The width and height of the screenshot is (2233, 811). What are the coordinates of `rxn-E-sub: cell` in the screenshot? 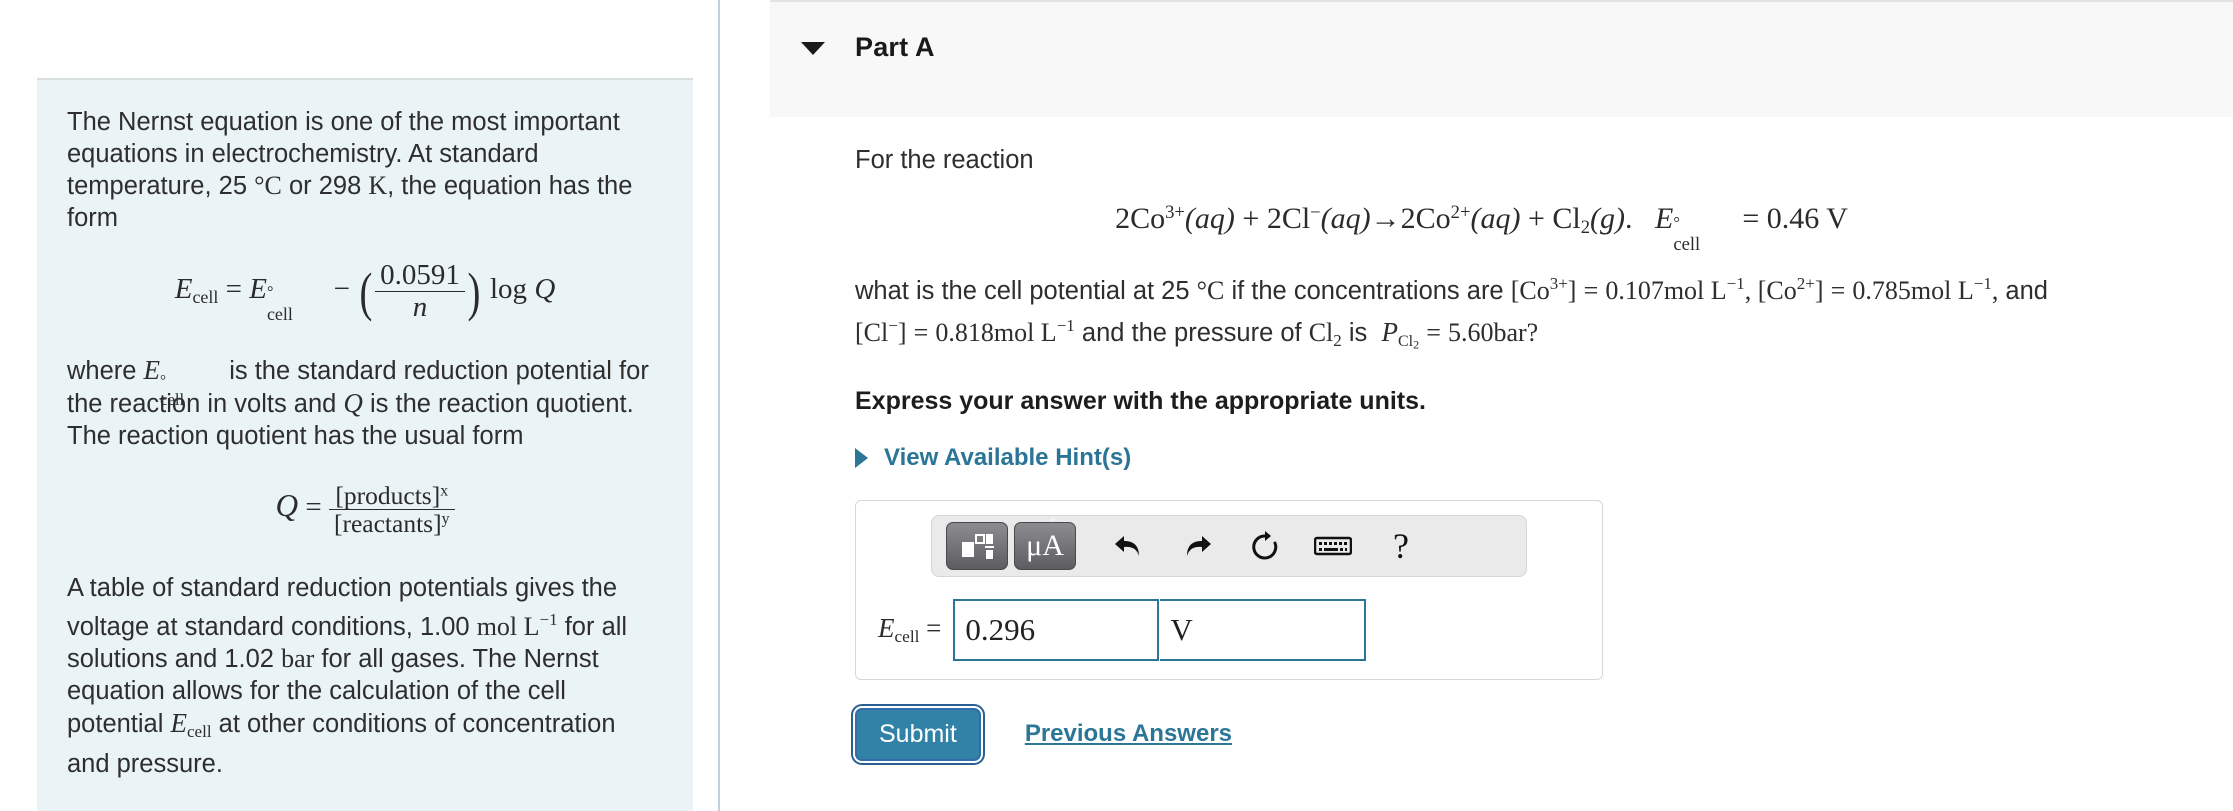 It's located at (1687, 244).